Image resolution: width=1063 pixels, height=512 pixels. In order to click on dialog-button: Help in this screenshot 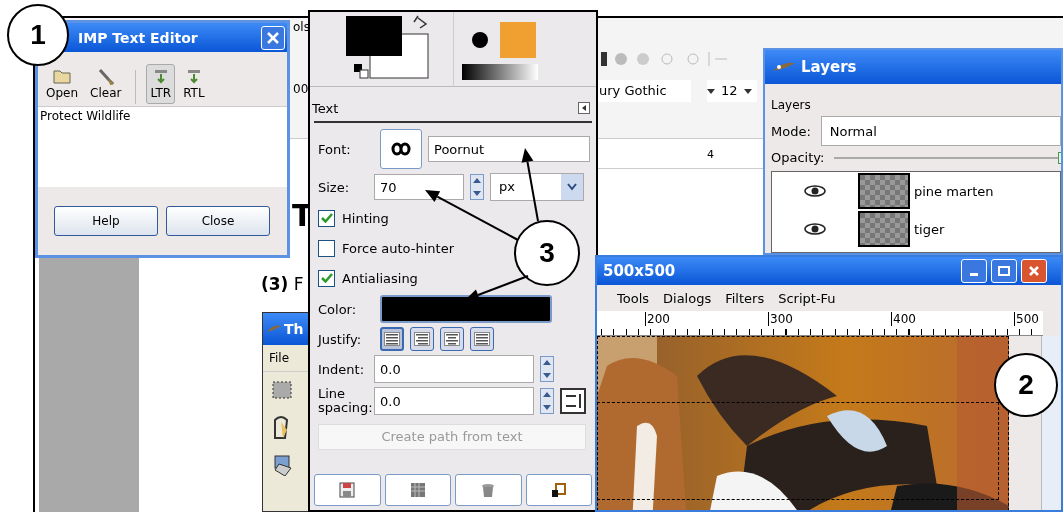, I will do `click(106, 221)`.